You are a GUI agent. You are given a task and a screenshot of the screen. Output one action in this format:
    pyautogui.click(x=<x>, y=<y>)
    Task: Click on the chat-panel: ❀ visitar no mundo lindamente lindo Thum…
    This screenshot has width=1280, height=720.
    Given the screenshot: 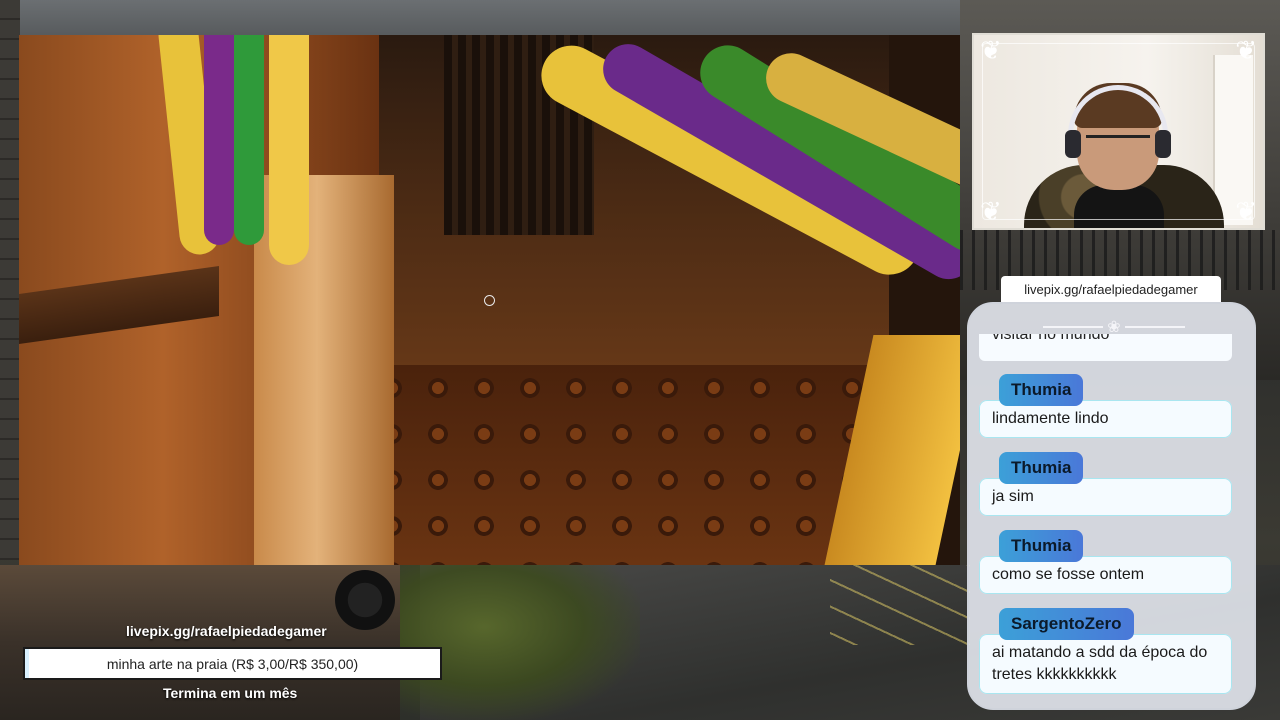 What is the action you would take?
    pyautogui.click(x=1111, y=506)
    